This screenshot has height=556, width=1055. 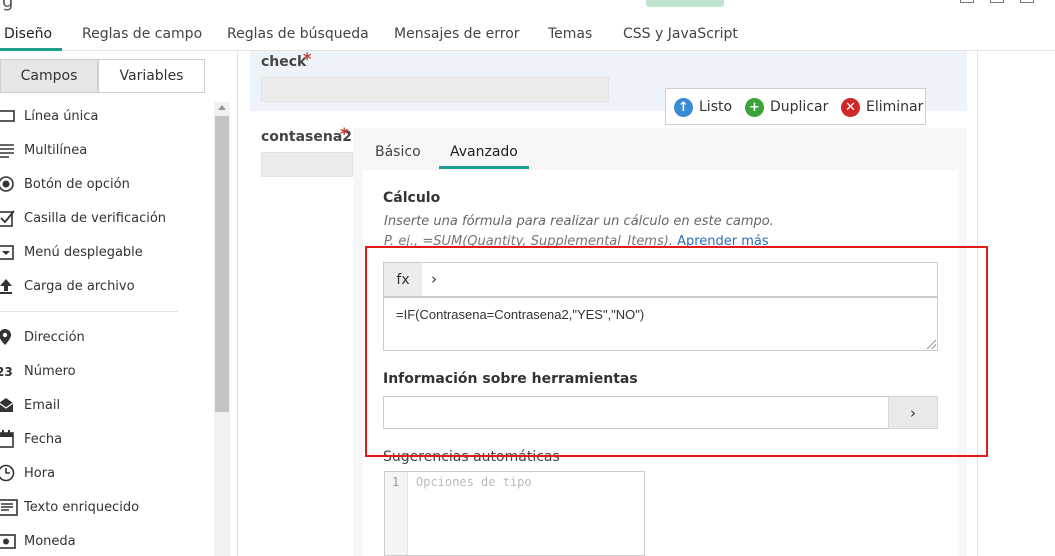 I want to click on fx-button: fx, so click(x=403, y=279).